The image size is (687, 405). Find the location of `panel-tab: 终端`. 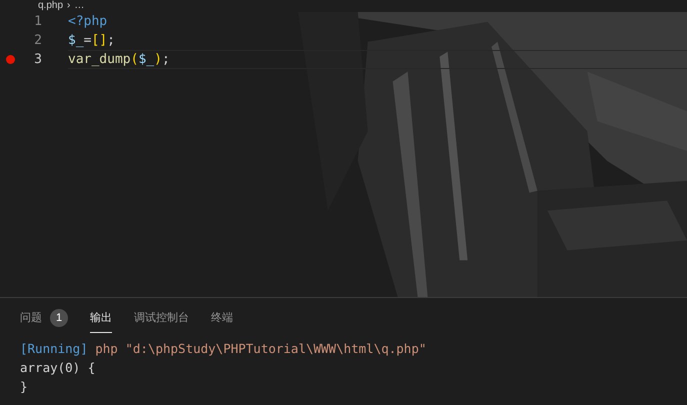

panel-tab: 终端 is located at coordinates (222, 318).